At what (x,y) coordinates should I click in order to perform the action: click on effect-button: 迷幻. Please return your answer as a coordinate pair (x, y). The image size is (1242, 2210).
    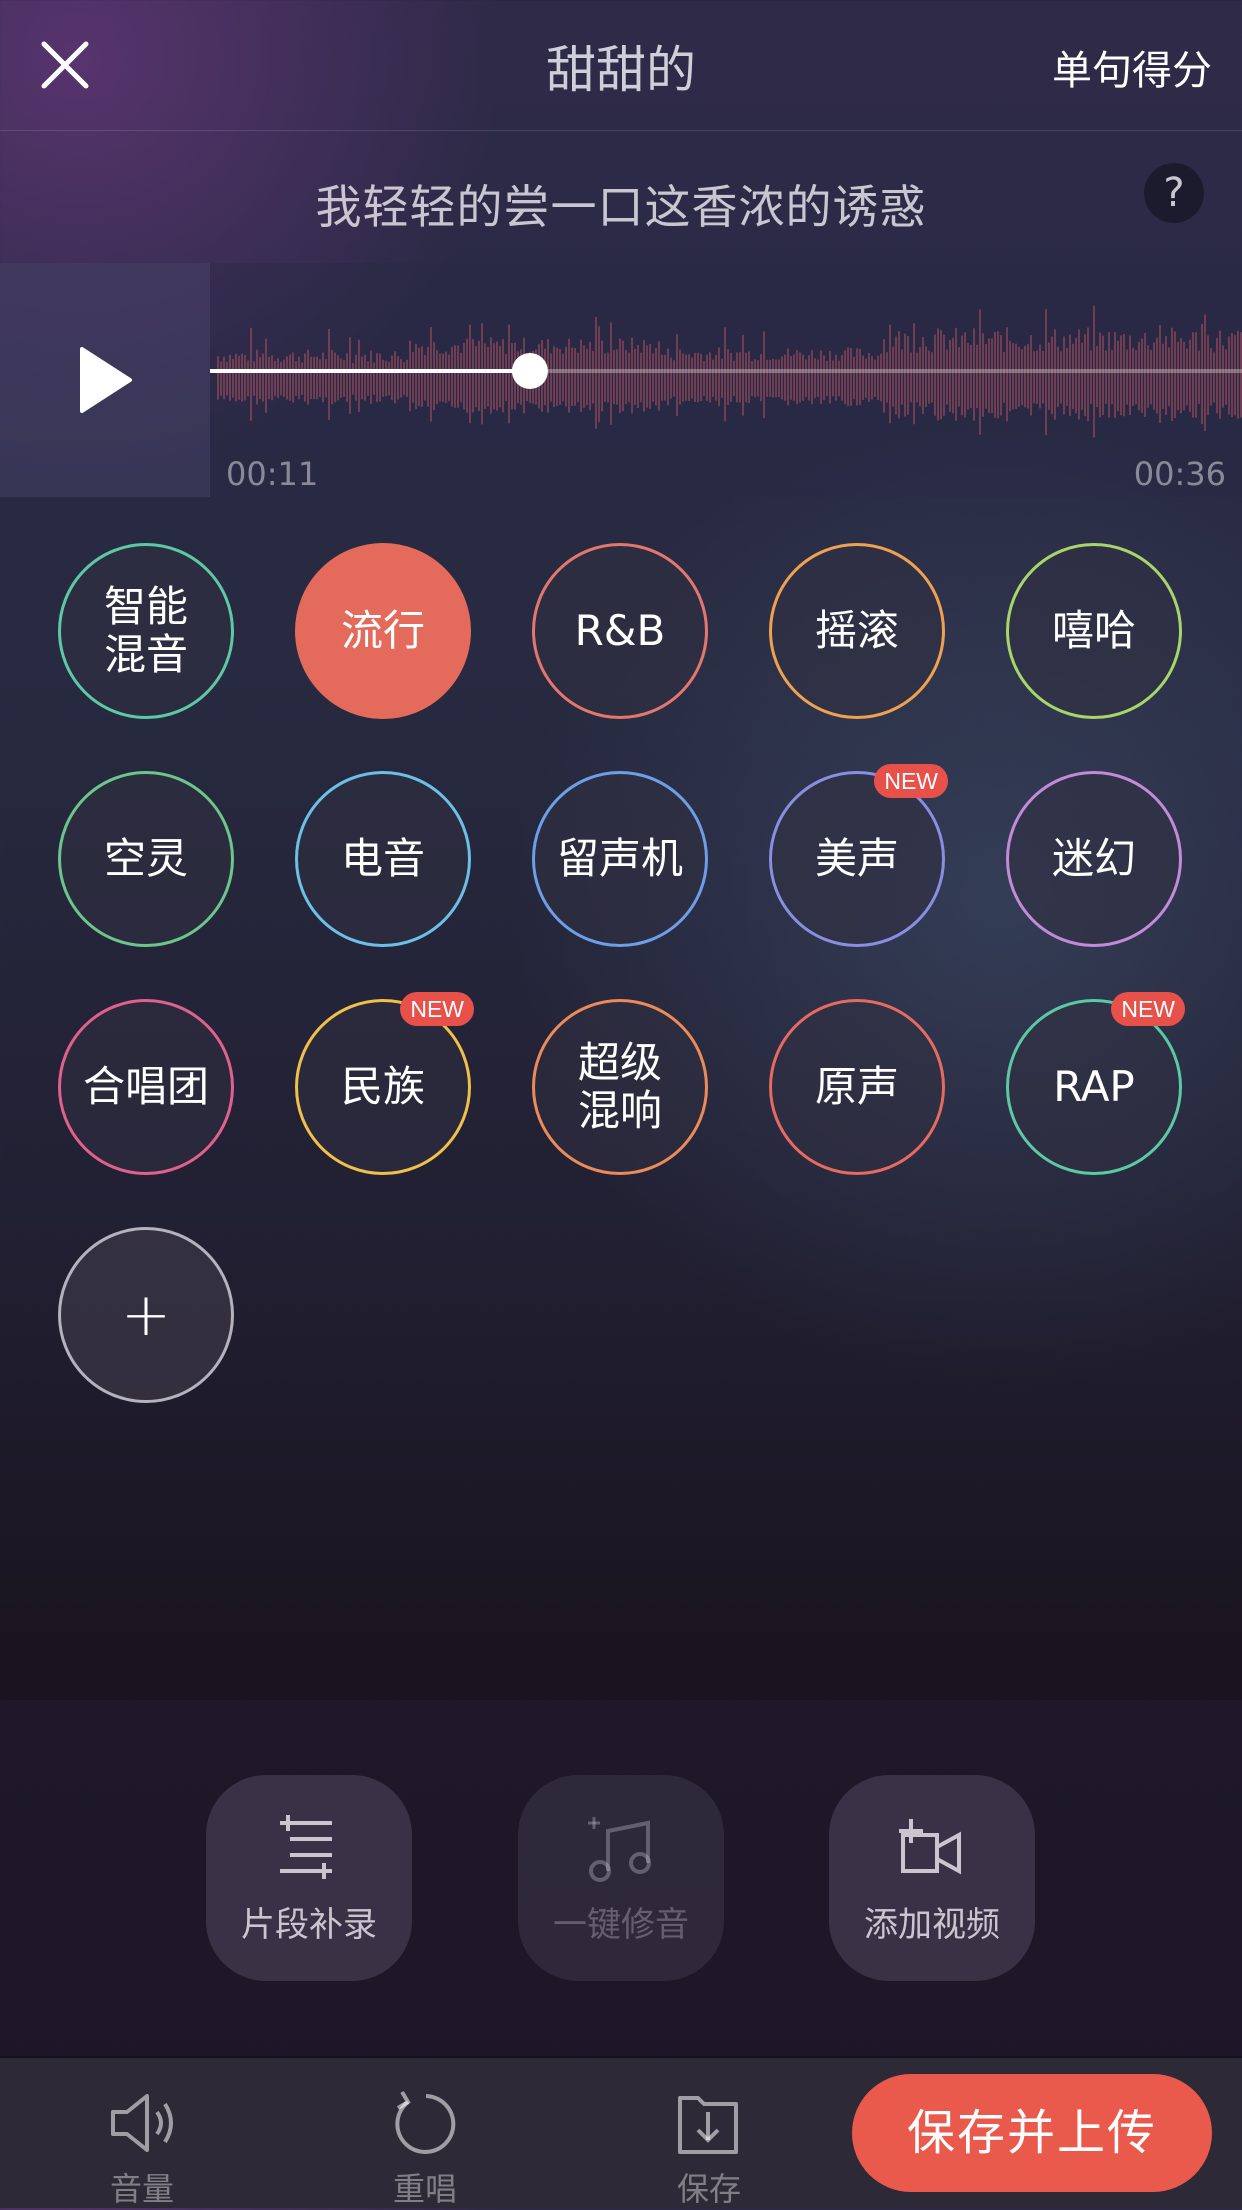
    Looking at the image, I should click on (1094, 859).